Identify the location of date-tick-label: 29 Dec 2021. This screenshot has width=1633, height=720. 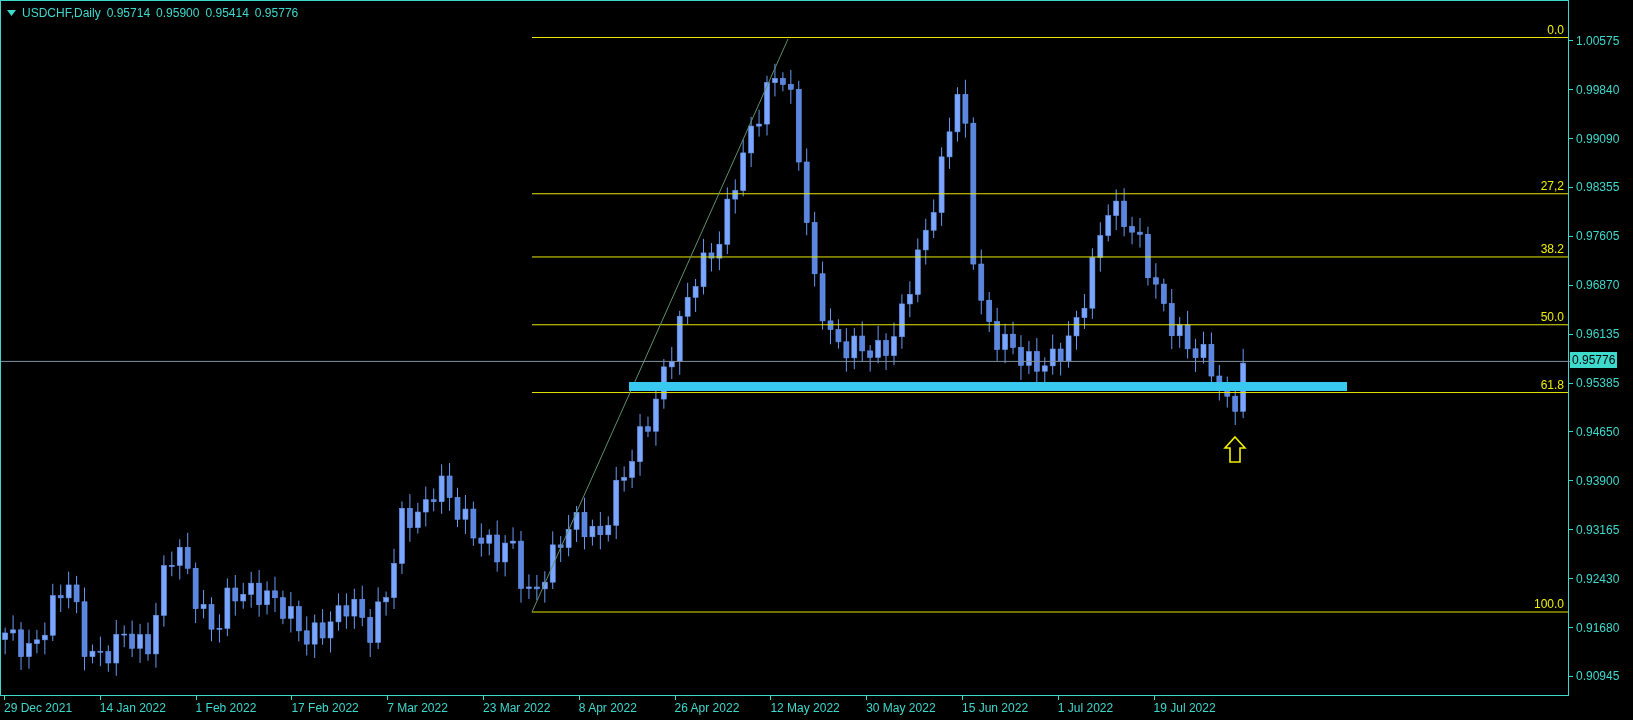
(38, 708).